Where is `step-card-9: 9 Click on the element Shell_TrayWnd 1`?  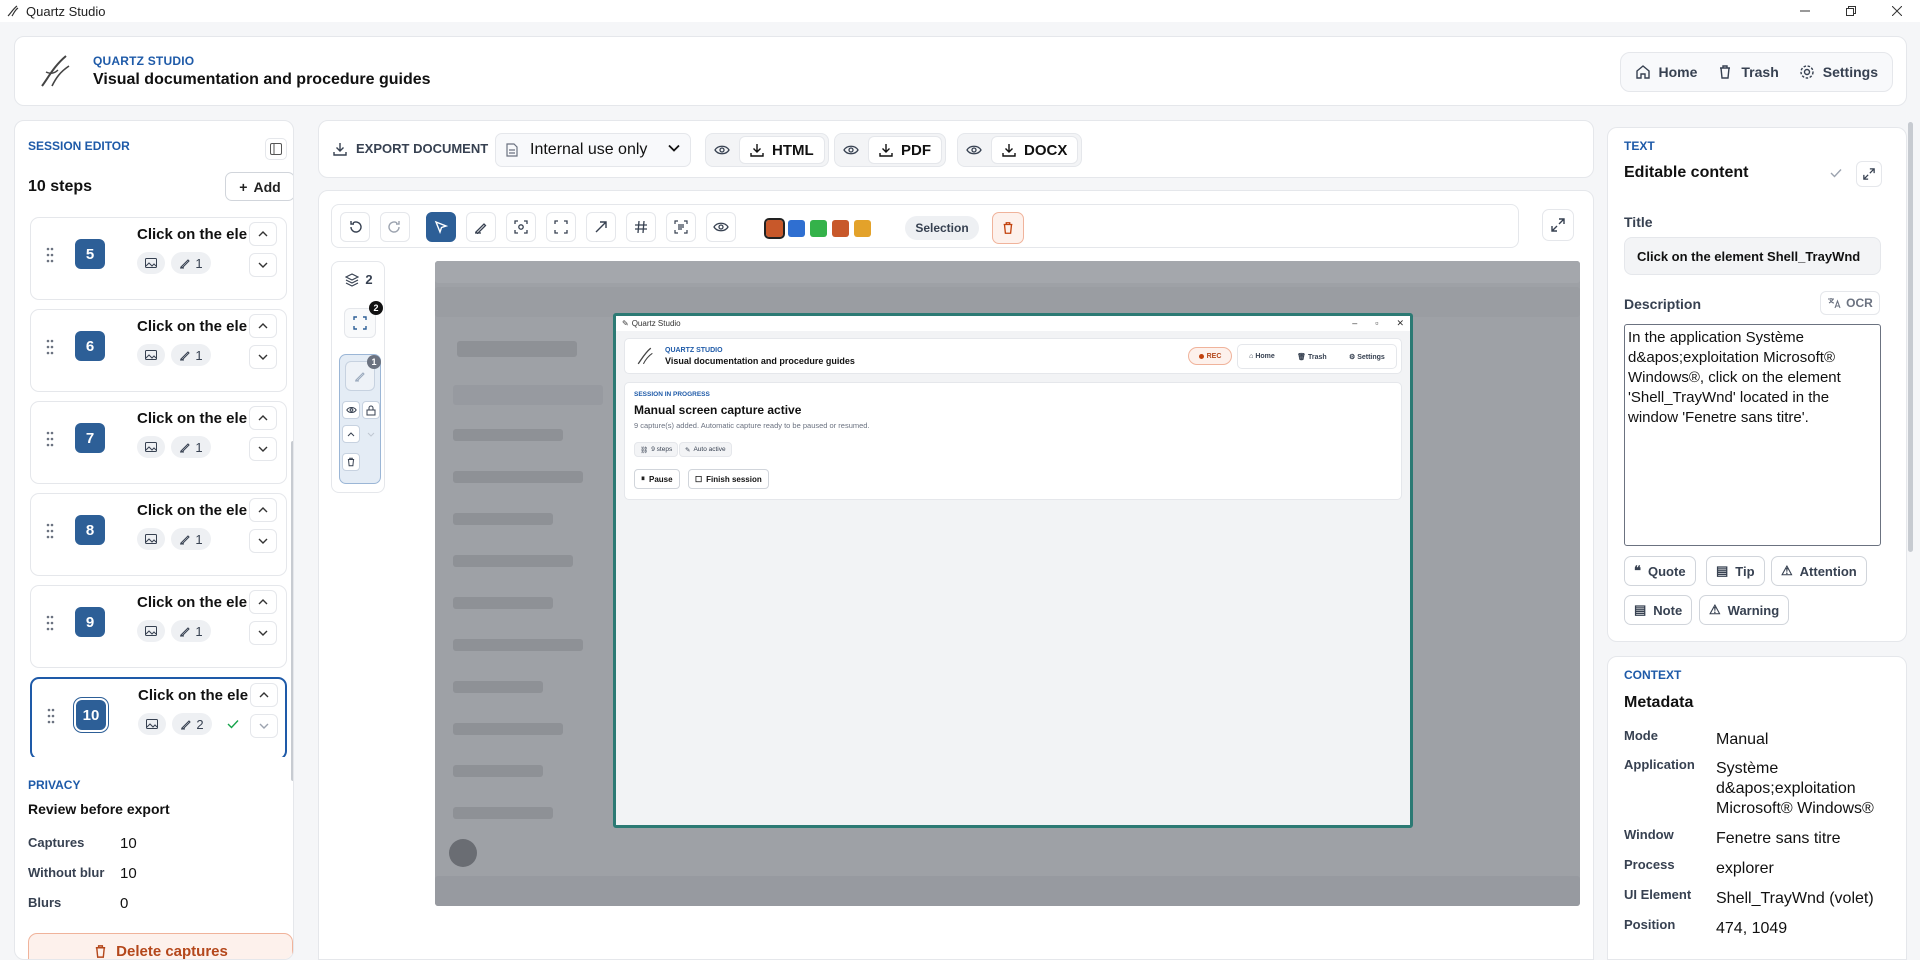 step-card-9: 9 Click on the element Shell_TrayWnd 1 is located at coordinates (158, 626).